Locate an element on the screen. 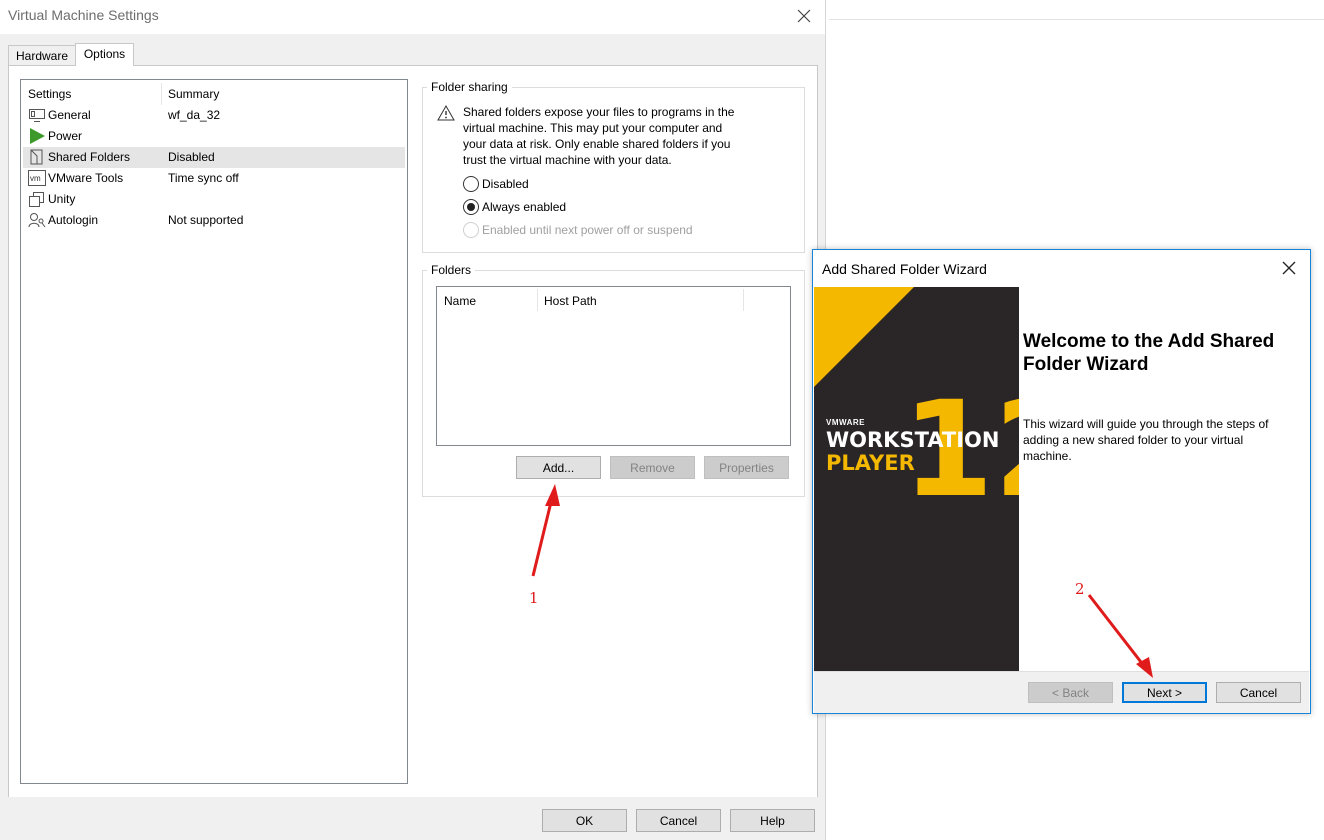 The width and height of the screenshot is (1324, 840). column-header-summary: Summary is located at coordinates (193, 94).